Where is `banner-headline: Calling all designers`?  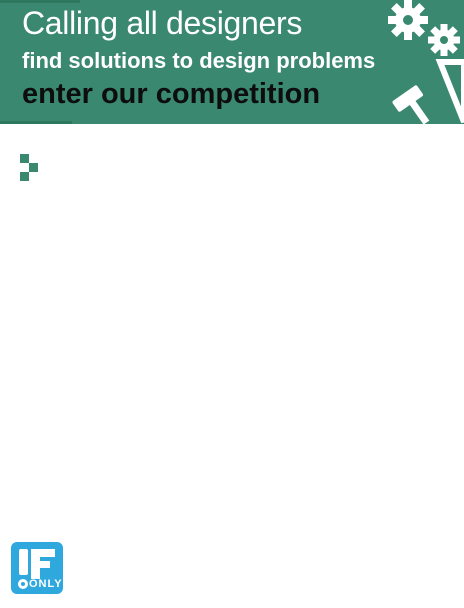
banner-headline: Calling all designers is located at coordinates (162, 23).